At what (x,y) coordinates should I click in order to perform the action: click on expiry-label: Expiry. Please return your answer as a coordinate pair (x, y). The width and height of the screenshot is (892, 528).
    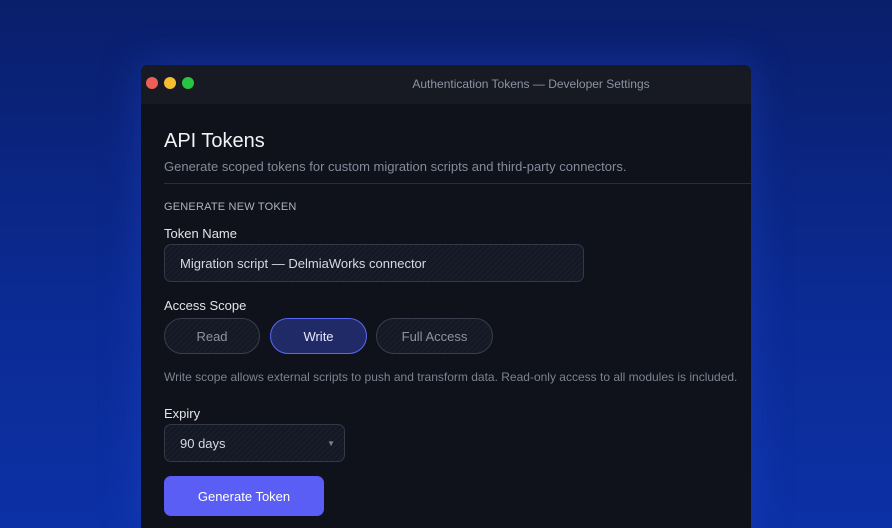
    Looking at the image, I should click on (182, 413).